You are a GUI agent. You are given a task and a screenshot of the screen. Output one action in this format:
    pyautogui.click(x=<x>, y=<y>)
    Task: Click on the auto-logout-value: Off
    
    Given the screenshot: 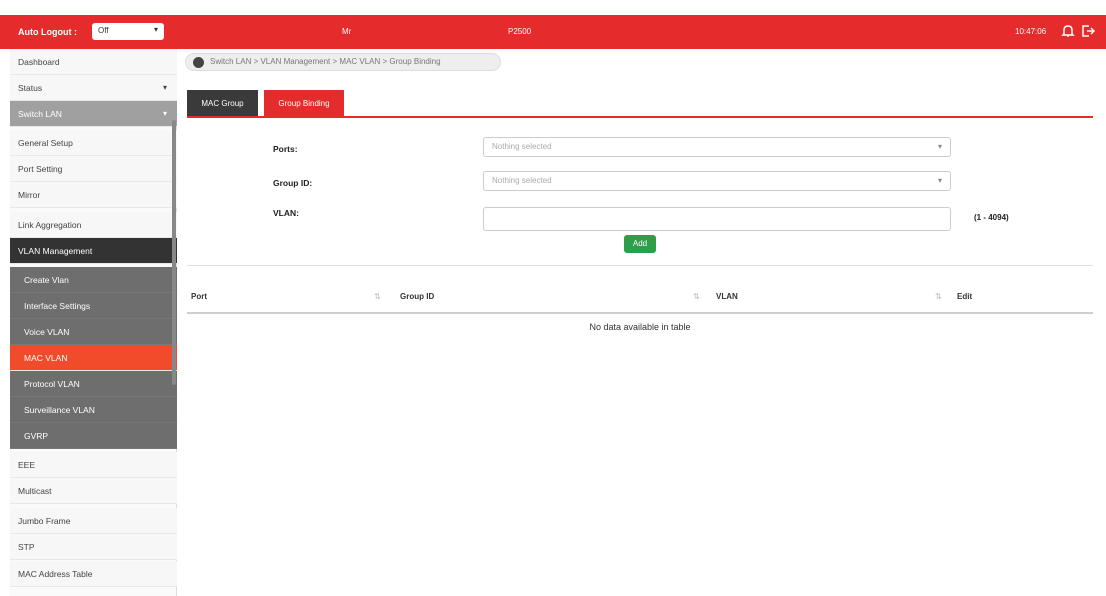 What is the action you would take?
    pyautogui.click(x=103, y=30)
    